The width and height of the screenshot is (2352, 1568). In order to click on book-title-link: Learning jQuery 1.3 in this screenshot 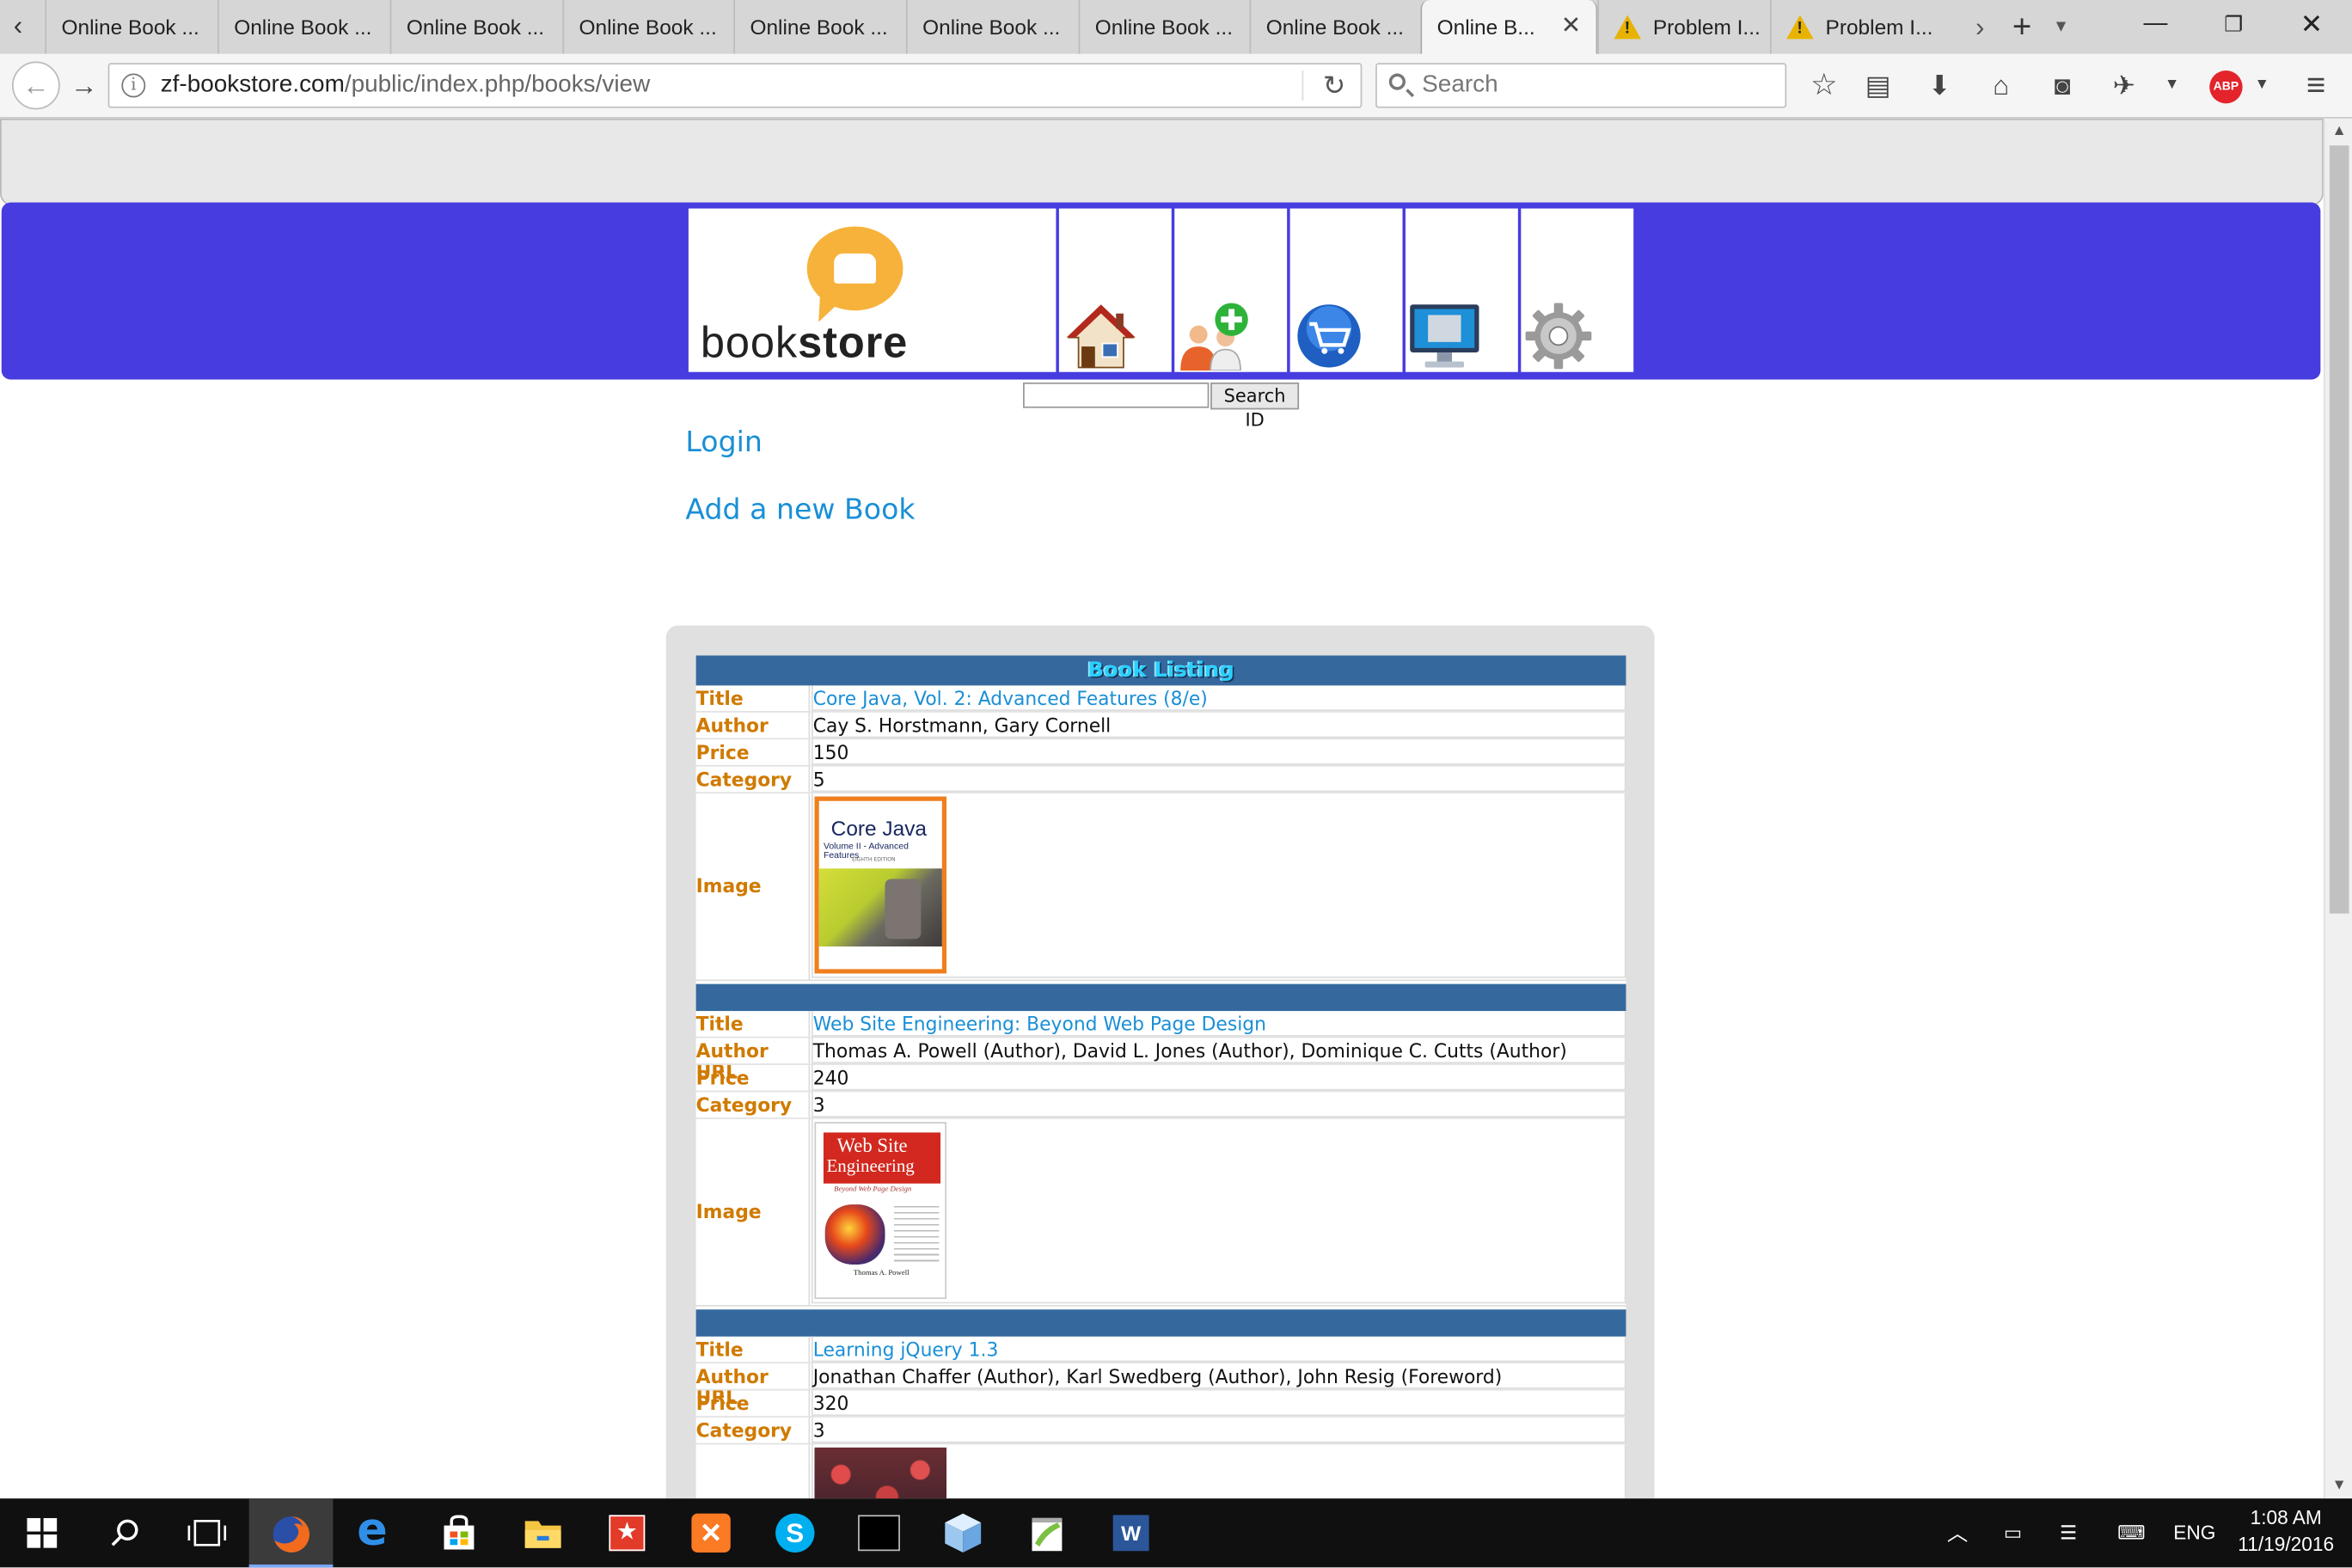, I will do `click(1218, 1349)`.